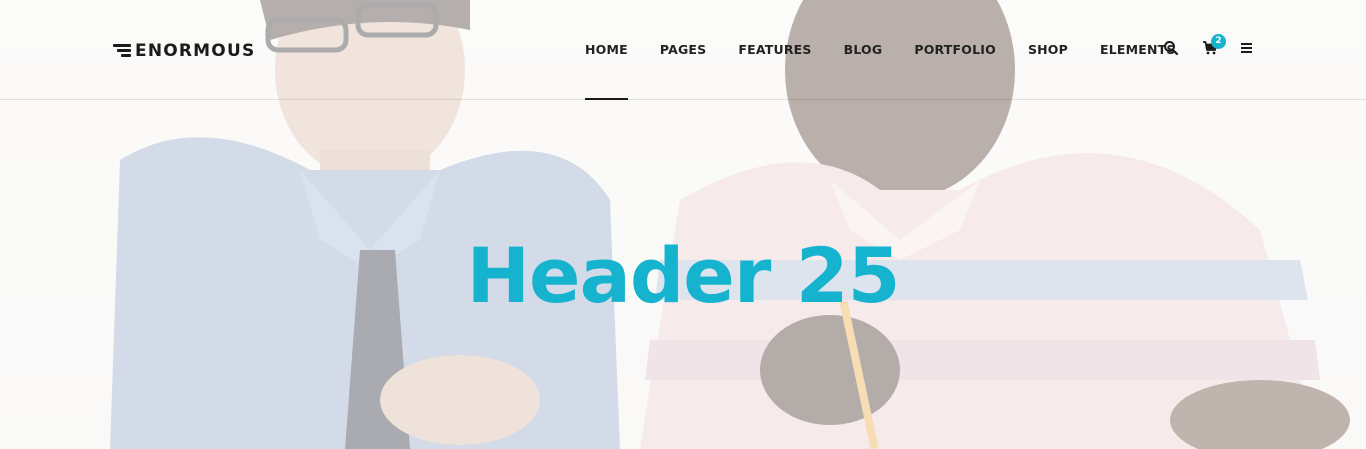 Image resolution: width=1366 pixels, height=449 pixels. Describe the element at coordinates (122, 51) in the screenshot. I see `logo-mark-icon` at that location.